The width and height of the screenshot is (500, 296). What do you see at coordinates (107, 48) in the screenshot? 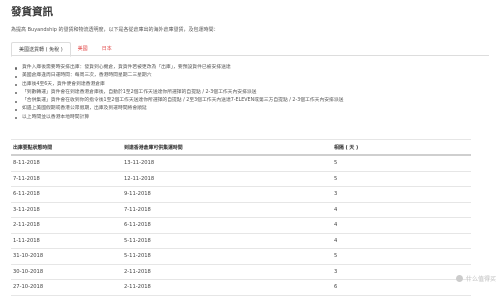
I see `tab-japan: 日本` at bounding box center [107, 48].